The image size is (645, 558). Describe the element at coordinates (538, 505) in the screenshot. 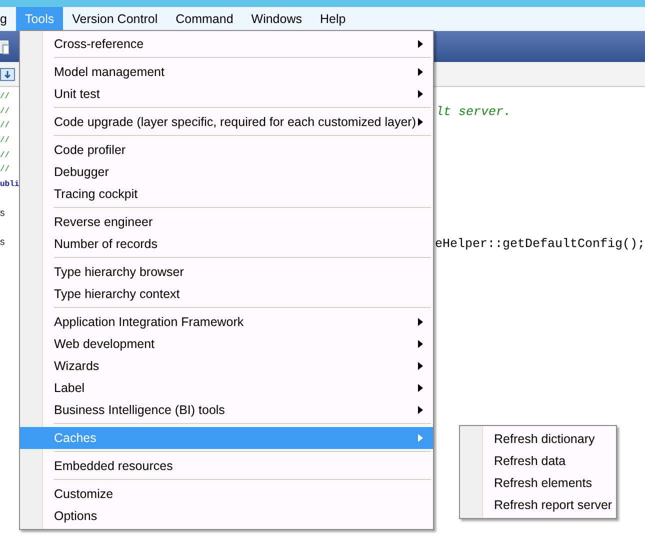

I see `menu-item: Refresh report server` at that location.